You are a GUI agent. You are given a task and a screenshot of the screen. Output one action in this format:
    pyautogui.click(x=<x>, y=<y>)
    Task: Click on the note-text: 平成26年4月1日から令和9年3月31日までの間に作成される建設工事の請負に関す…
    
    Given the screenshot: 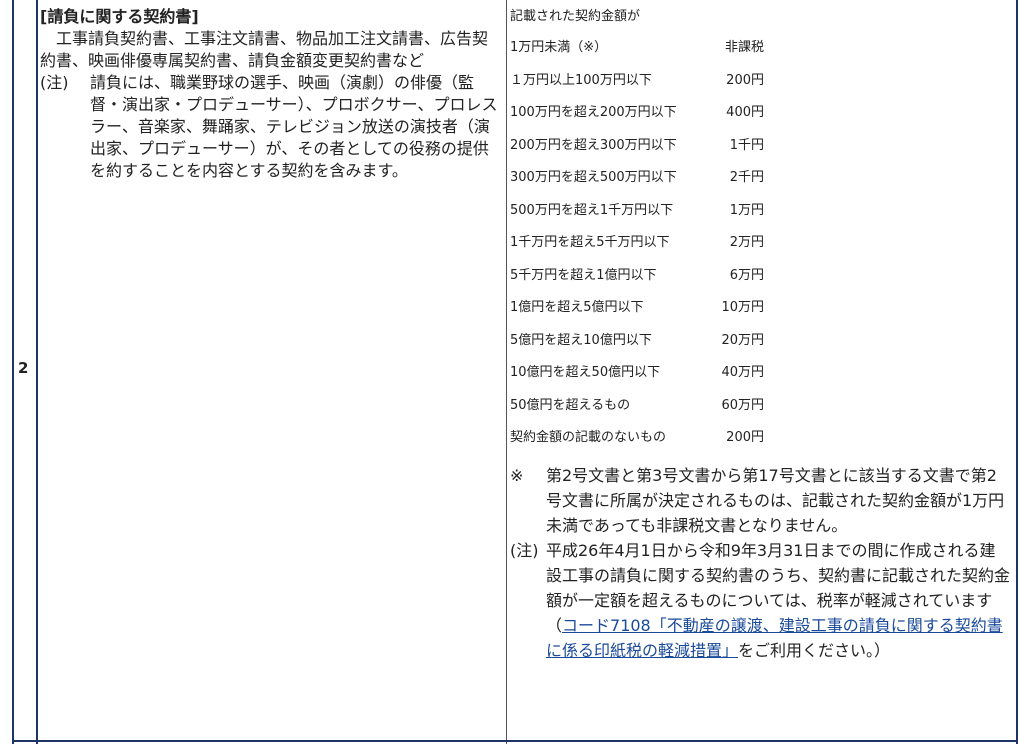 What is the action you would take?
    pyautogui.click(x=780, y=600)
    